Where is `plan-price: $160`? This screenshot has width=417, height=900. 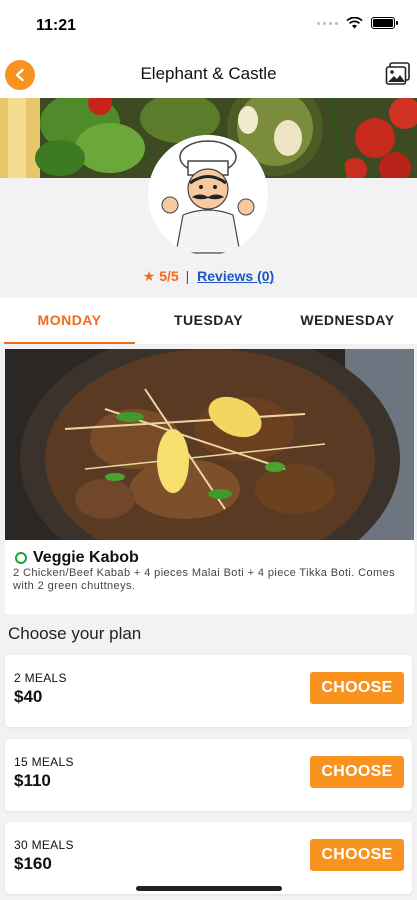 plan-price: $160 is located at coordinates (33, 863).